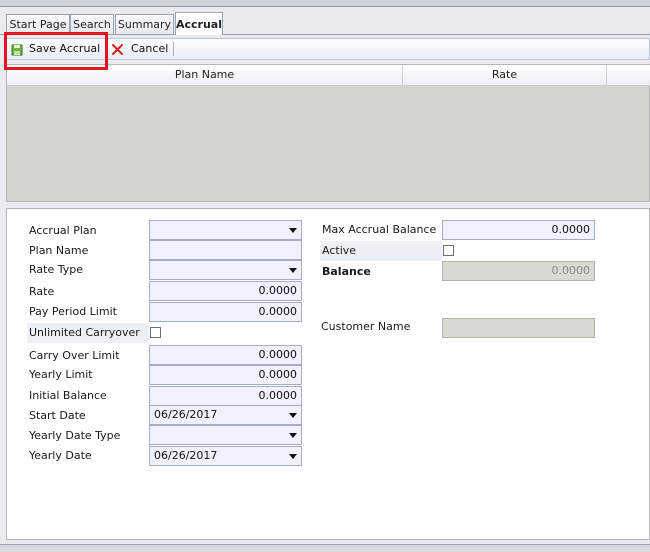 This screenshot has height=552, width=650. I want to click on active-checkbox, so click(448, 250).